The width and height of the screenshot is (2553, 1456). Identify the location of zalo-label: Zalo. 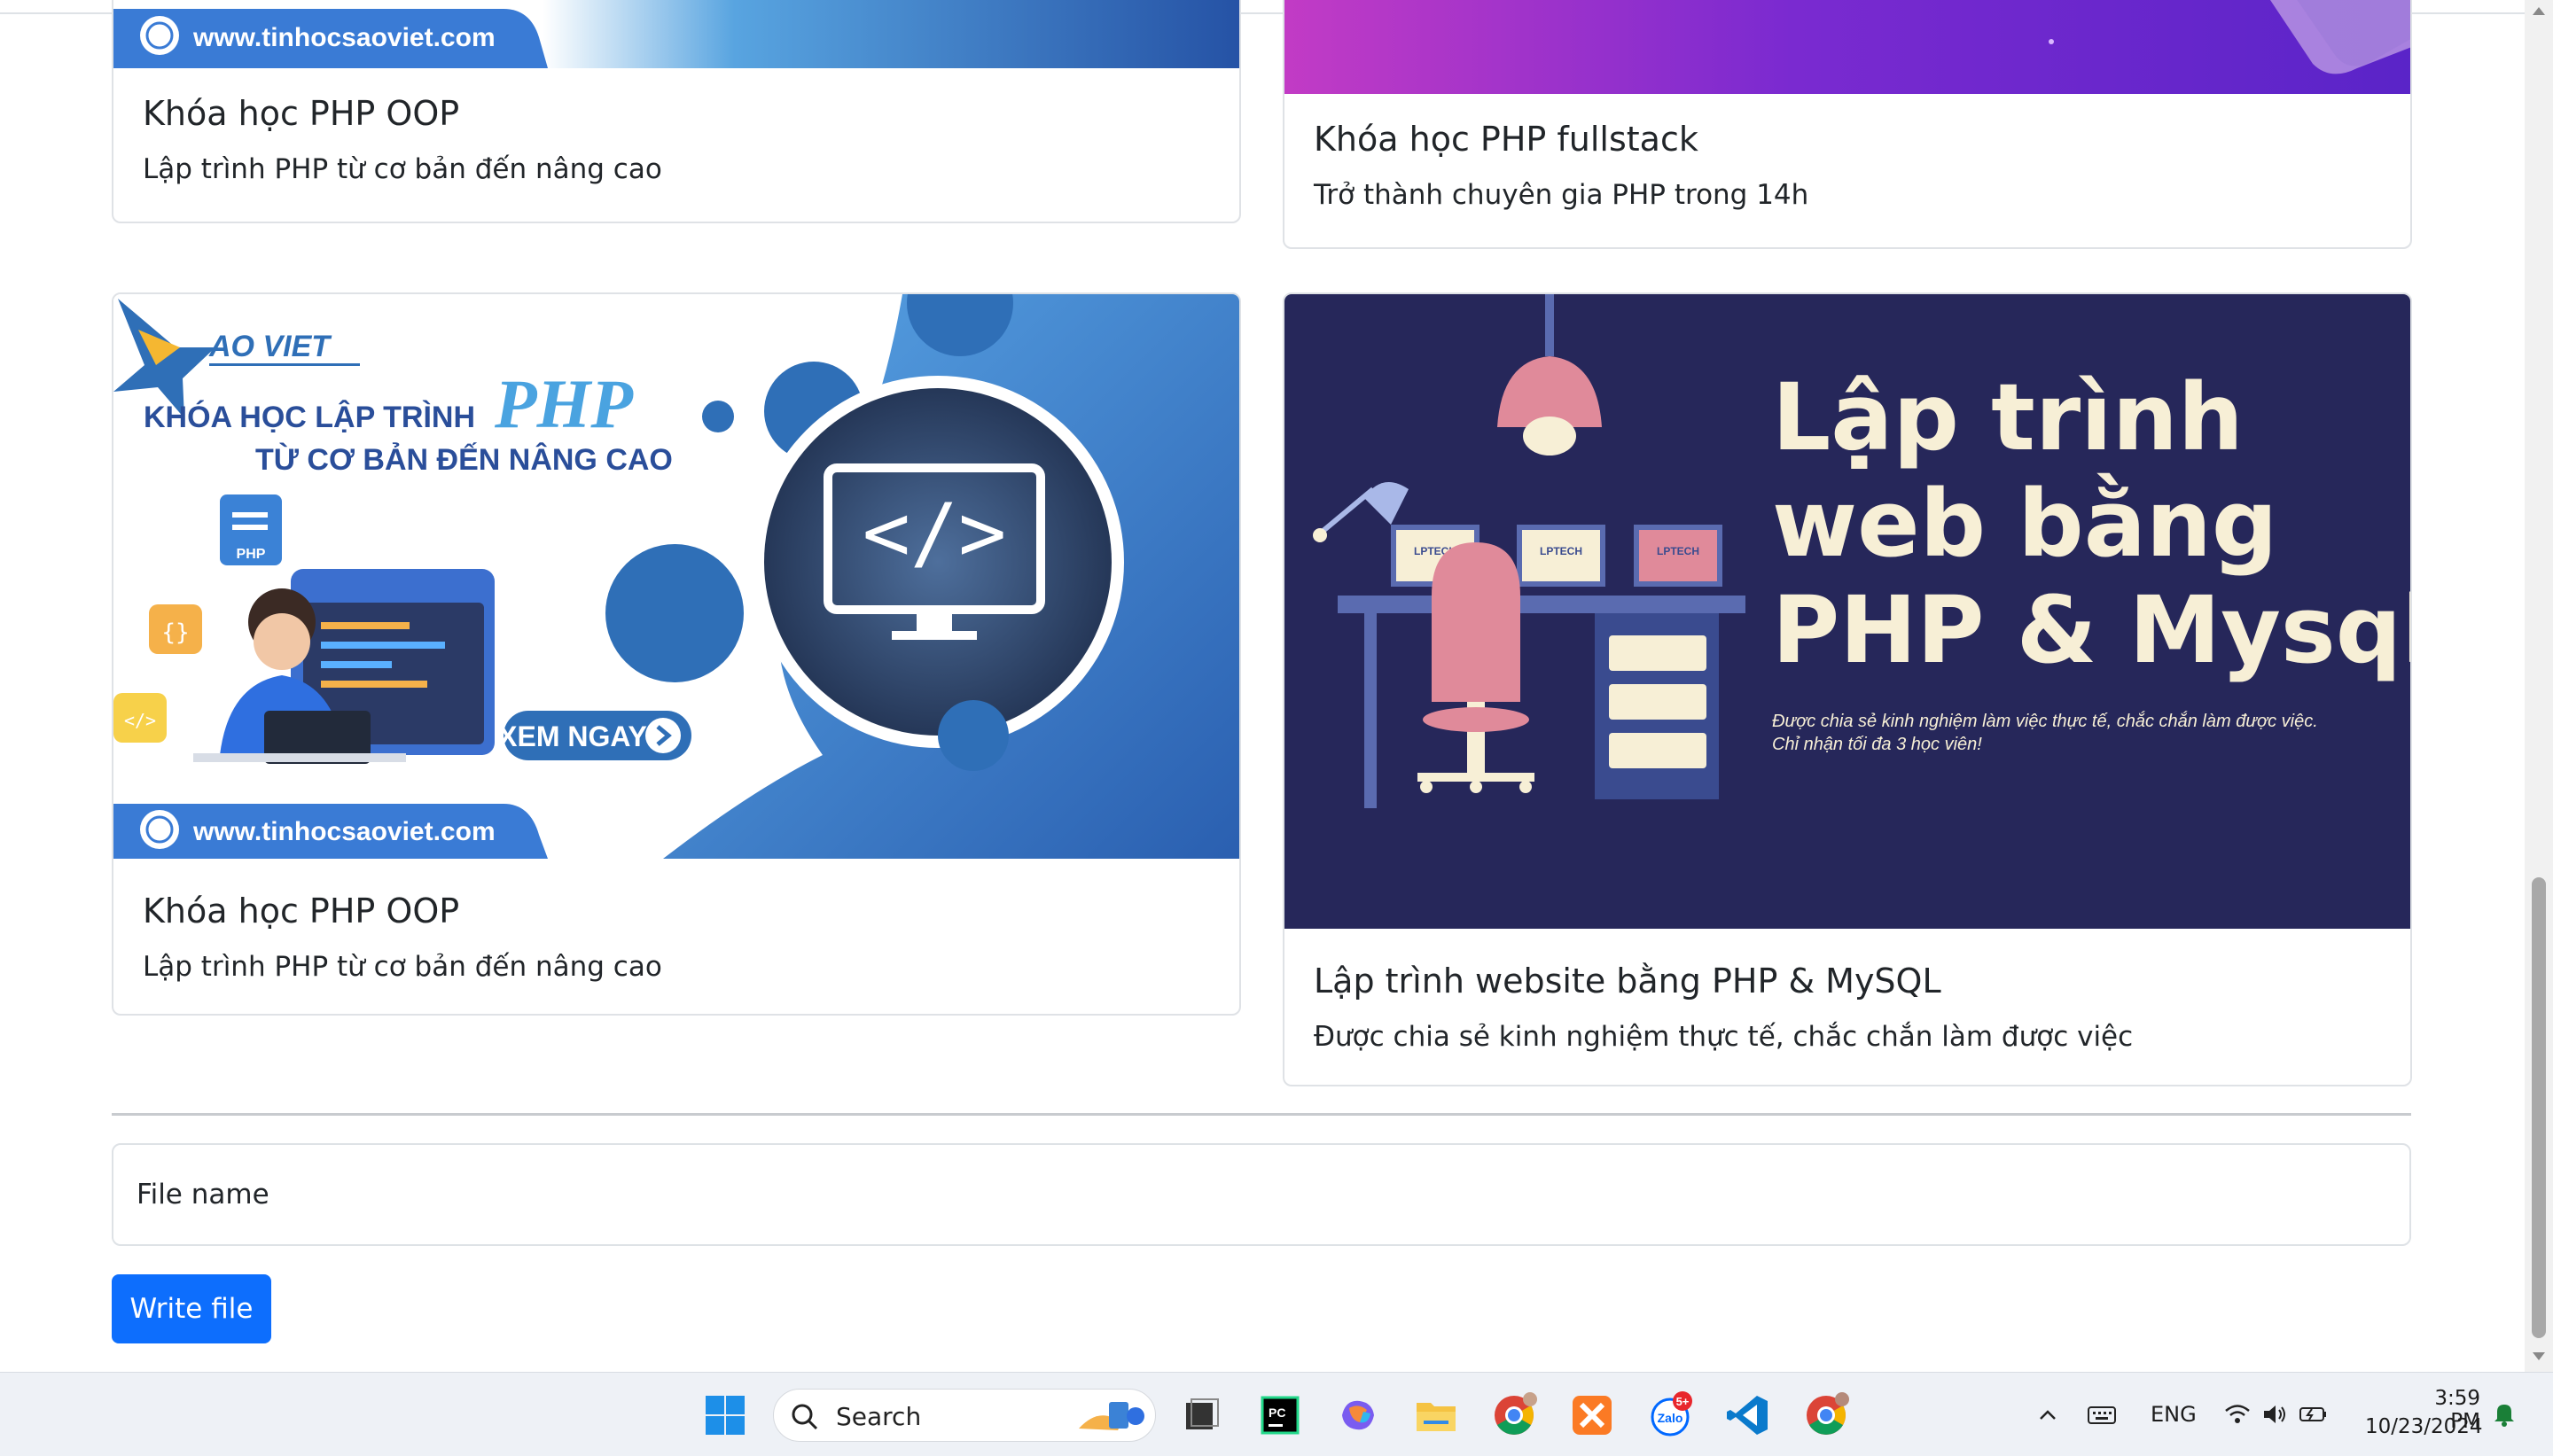
(1670, 1418).